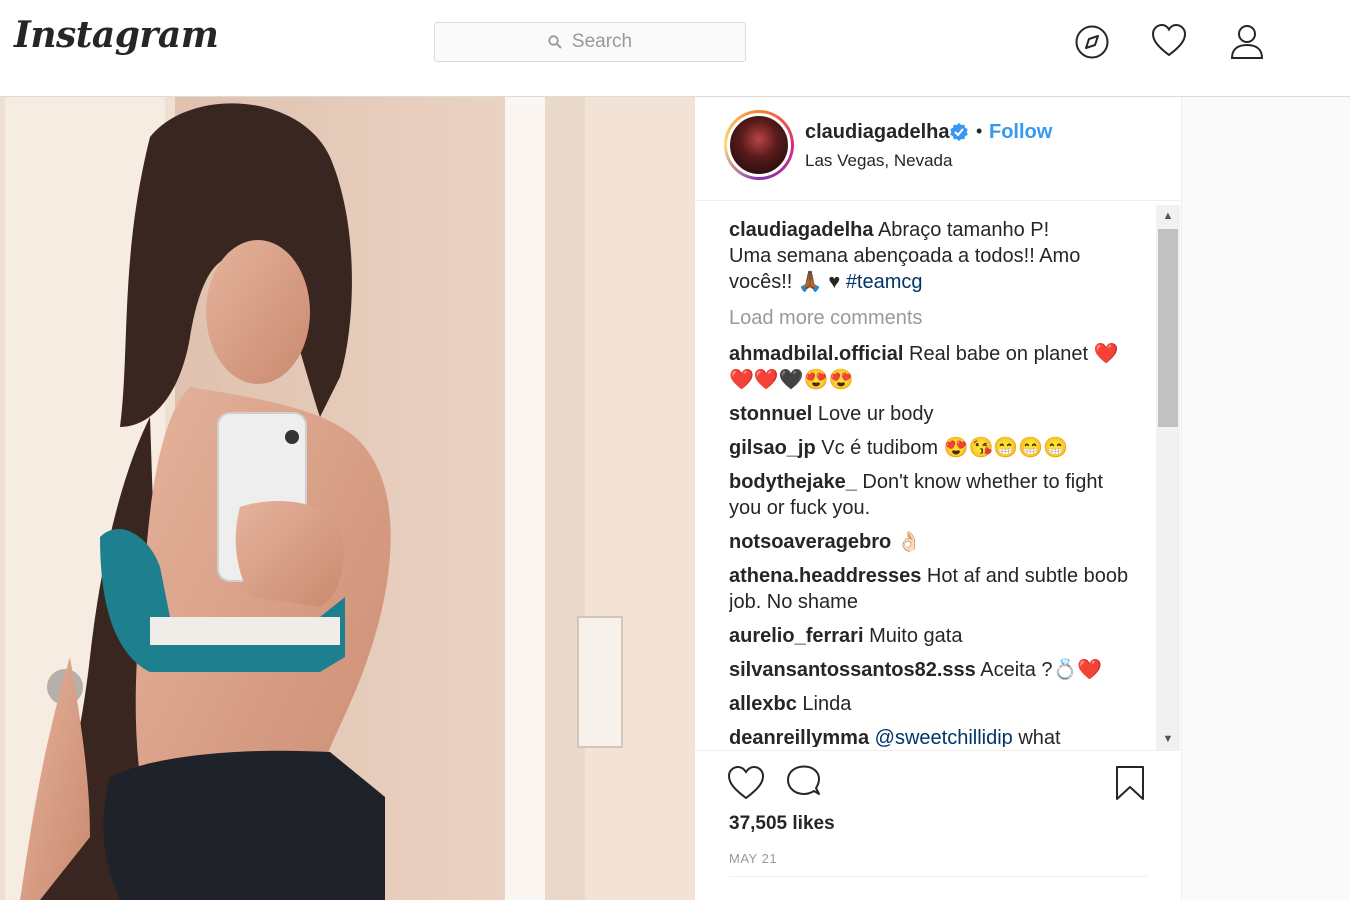 This screenshot has height=900, width=1350. What do you see at coordinates (1092, 42) in the screenshot?
I see `explore-icon` at bounding box center [1092, 42].